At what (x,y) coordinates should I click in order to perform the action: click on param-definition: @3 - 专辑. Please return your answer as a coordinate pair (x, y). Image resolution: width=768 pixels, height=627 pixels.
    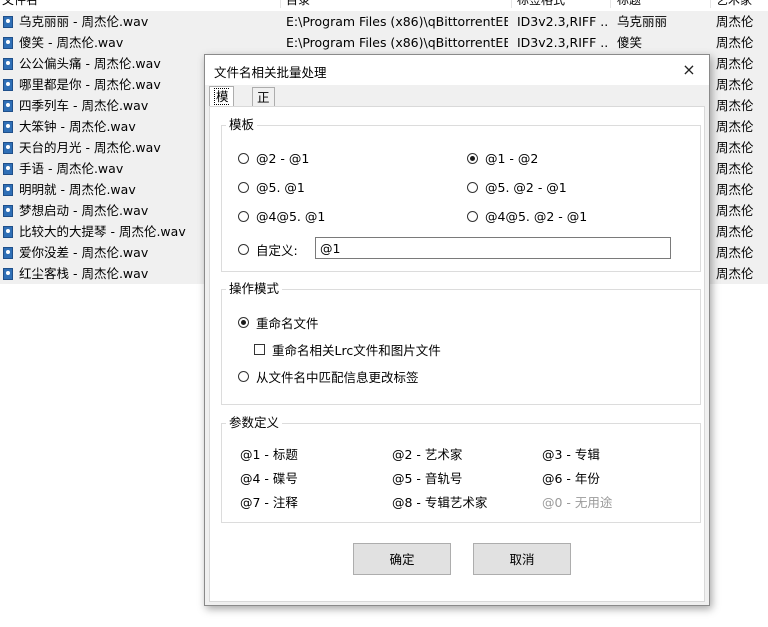
    Looking at the image, I should click on (571, 454).